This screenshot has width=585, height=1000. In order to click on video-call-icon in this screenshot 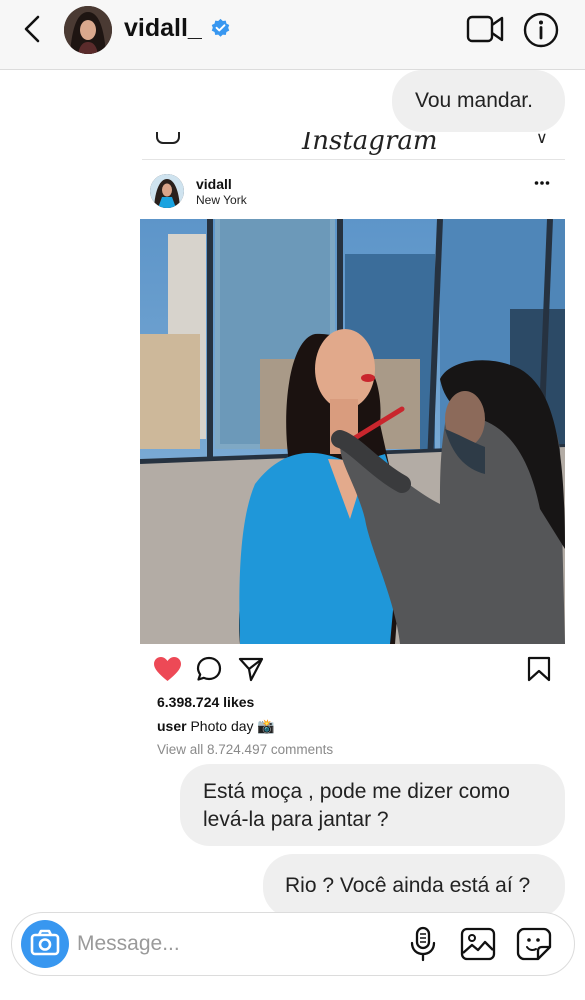, I will do `click(485, 29)`.